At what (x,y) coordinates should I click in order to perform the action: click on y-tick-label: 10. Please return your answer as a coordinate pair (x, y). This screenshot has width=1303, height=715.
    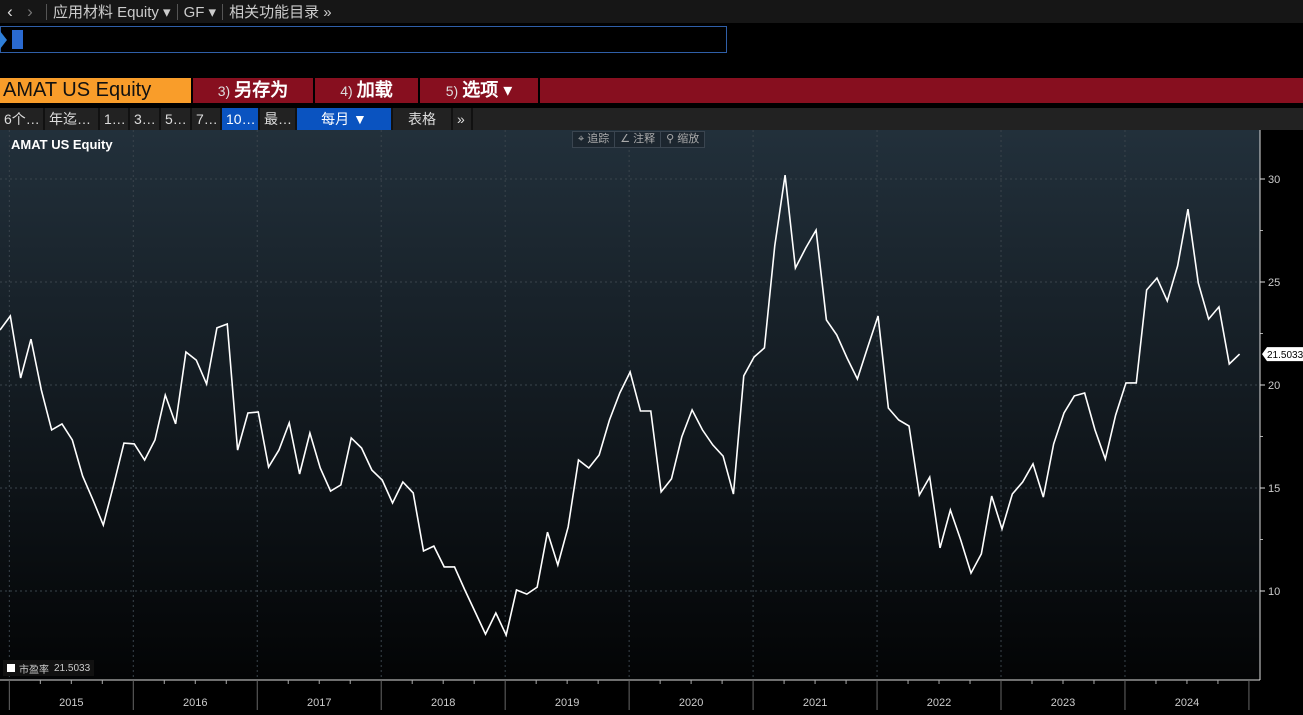
    Looking at the image, I should click on (1274, 592).